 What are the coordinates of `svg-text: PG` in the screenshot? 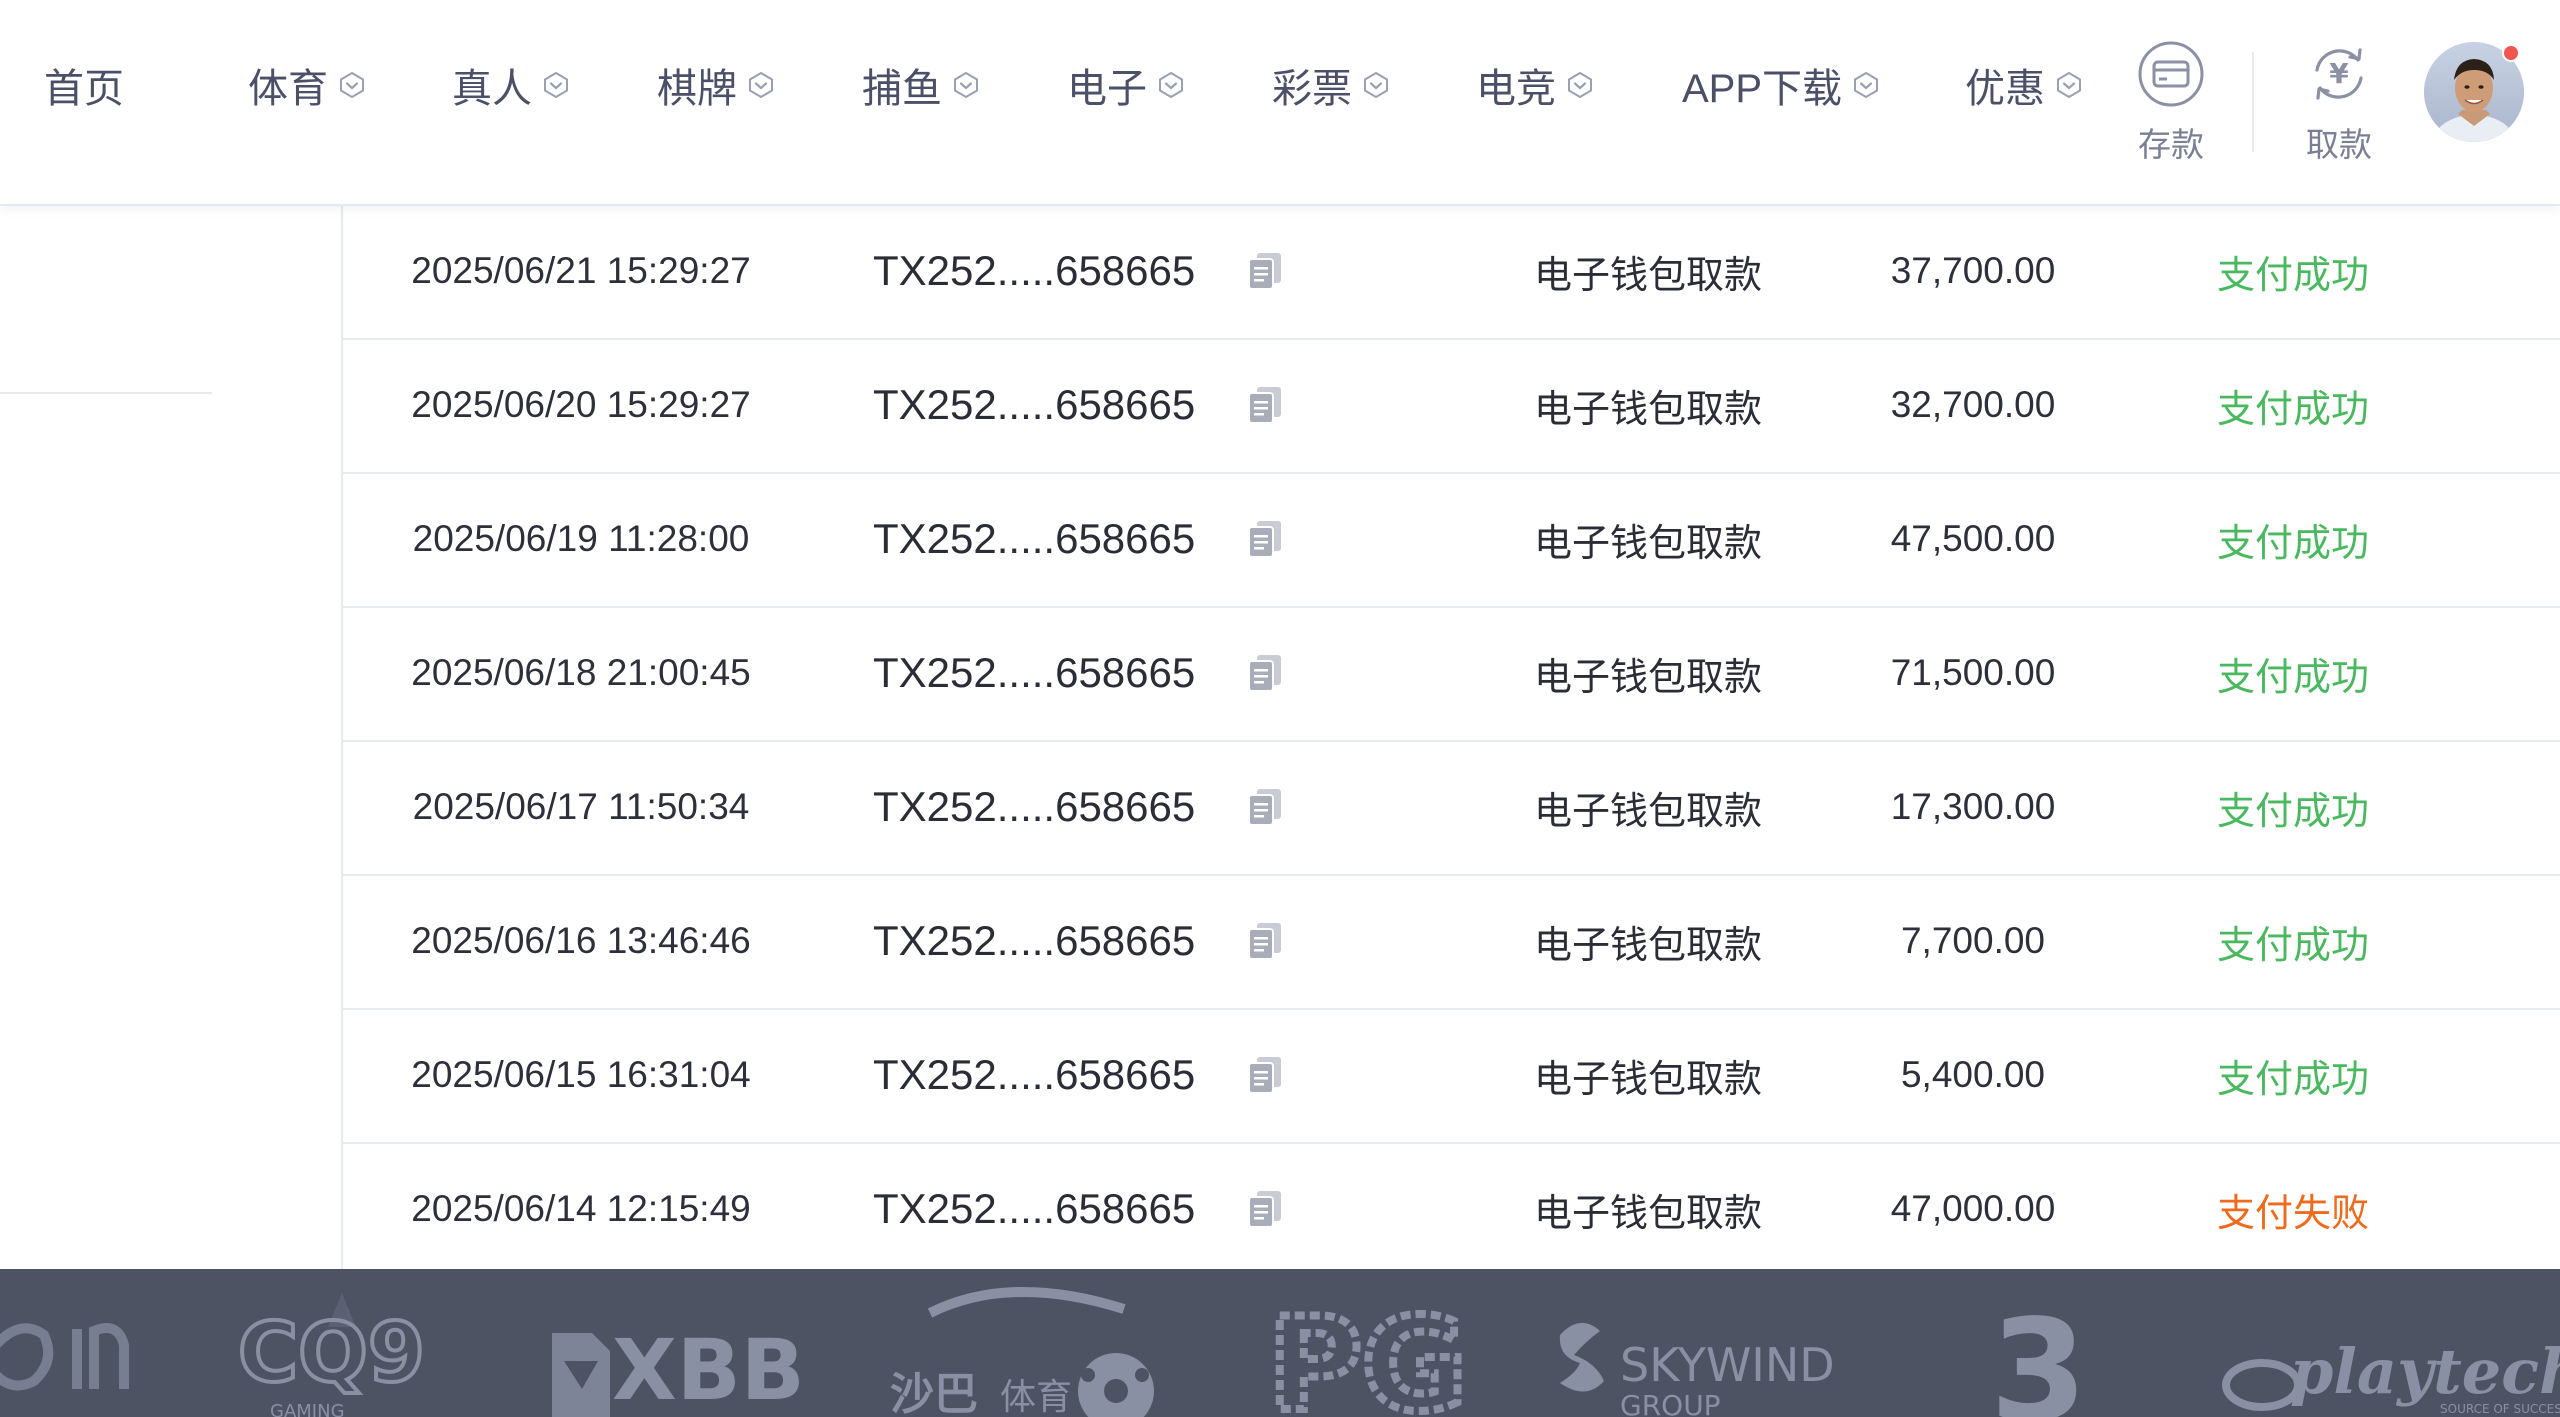 It's located at (1367, 1354).